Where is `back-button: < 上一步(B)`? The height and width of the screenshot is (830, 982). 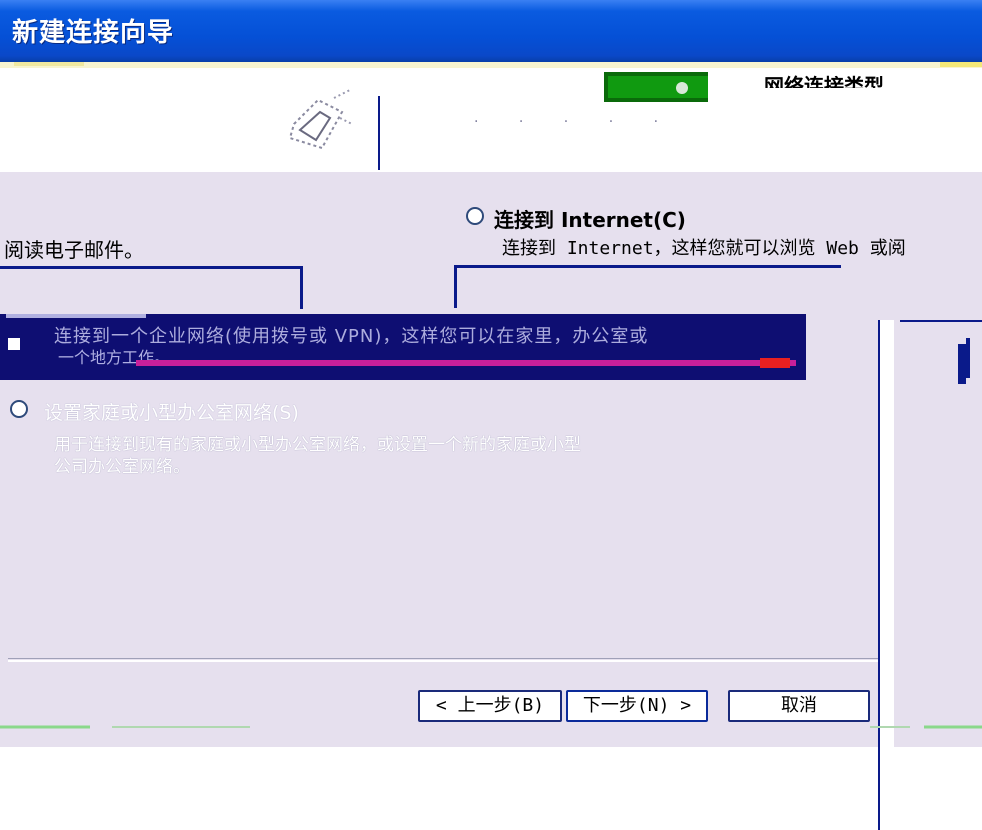
back-button: < 上一步(B) is located at coordinates (490, 706).